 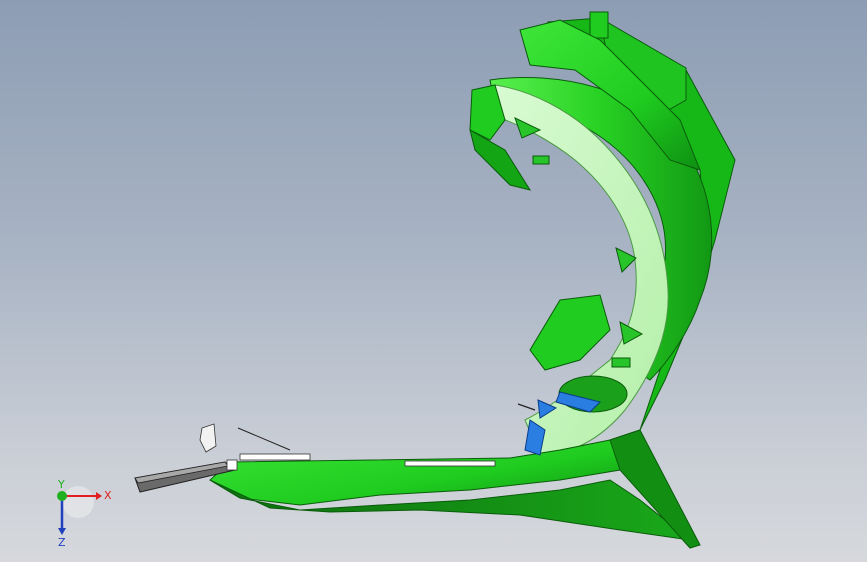 What do you see at coordinates (208, 438) in the screenshot?
I see `white-bracket` at bounding box center [208, 438].